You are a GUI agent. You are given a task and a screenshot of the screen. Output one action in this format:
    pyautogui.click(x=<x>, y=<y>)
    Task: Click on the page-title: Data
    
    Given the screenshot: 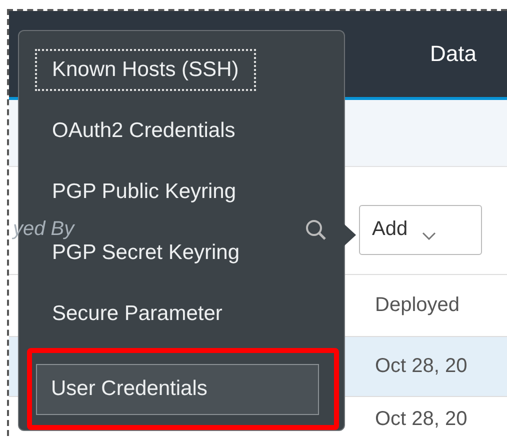 What is the action you would take?
    pyautogui.click(x=453, y=54)
    